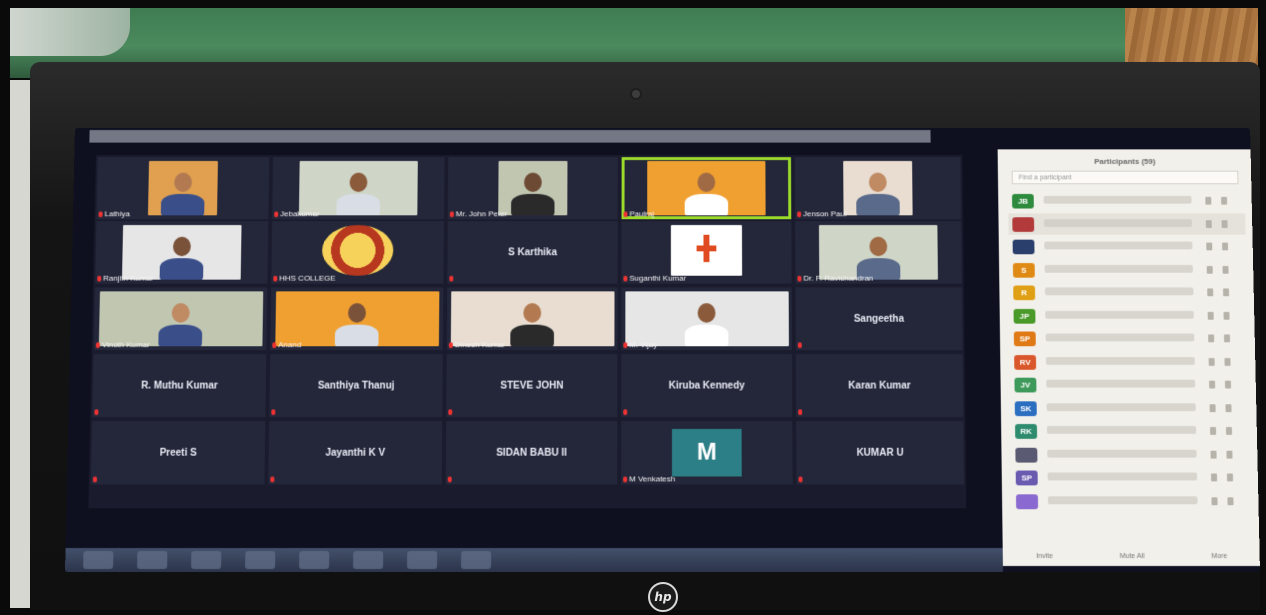  Describe the element at coordinates (636, 94) in the screenshot. I see `webcam-icon` at that location.